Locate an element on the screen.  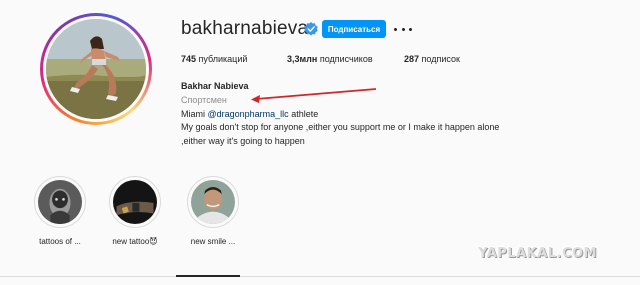
tabs-divider is located at coordinates (320, 276).